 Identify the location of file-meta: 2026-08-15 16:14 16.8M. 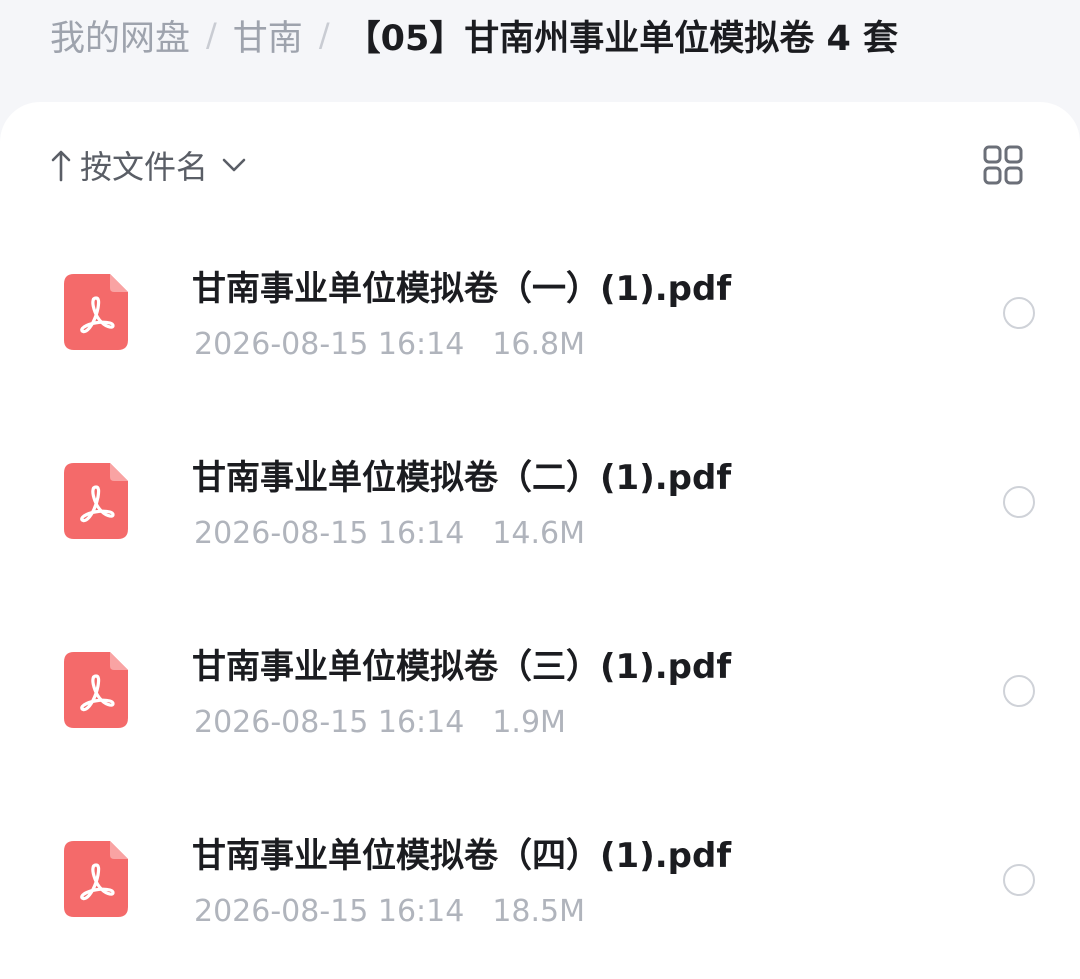
(389, 345).